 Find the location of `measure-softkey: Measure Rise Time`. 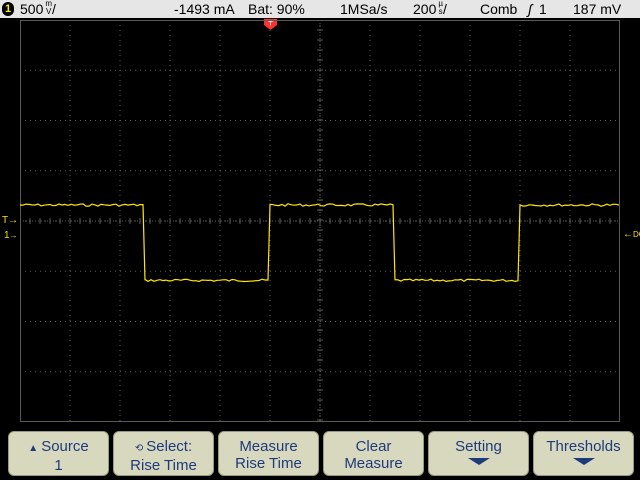

measure-softkey: Measure Rise Time is located at coordinates (268, 453).